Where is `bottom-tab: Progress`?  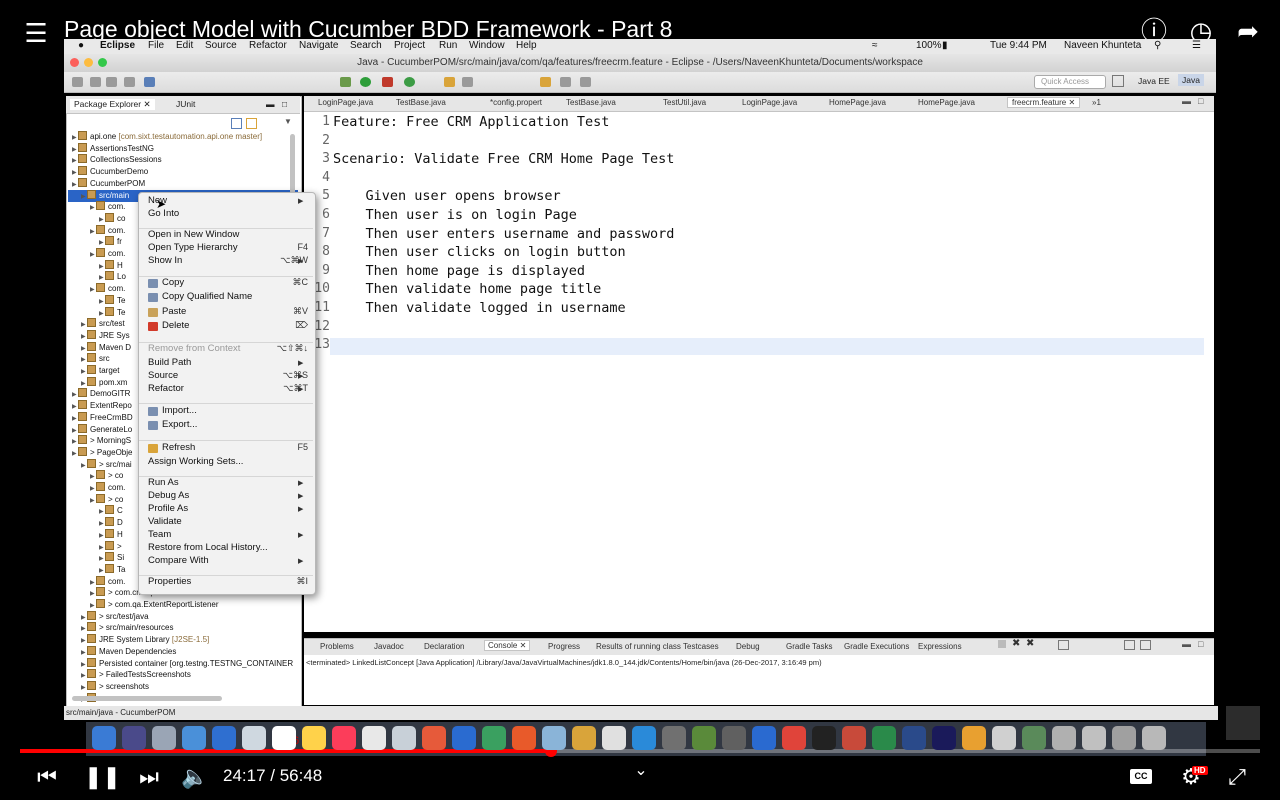 bottom-tab: Progress is located at coordinates (564, 646).